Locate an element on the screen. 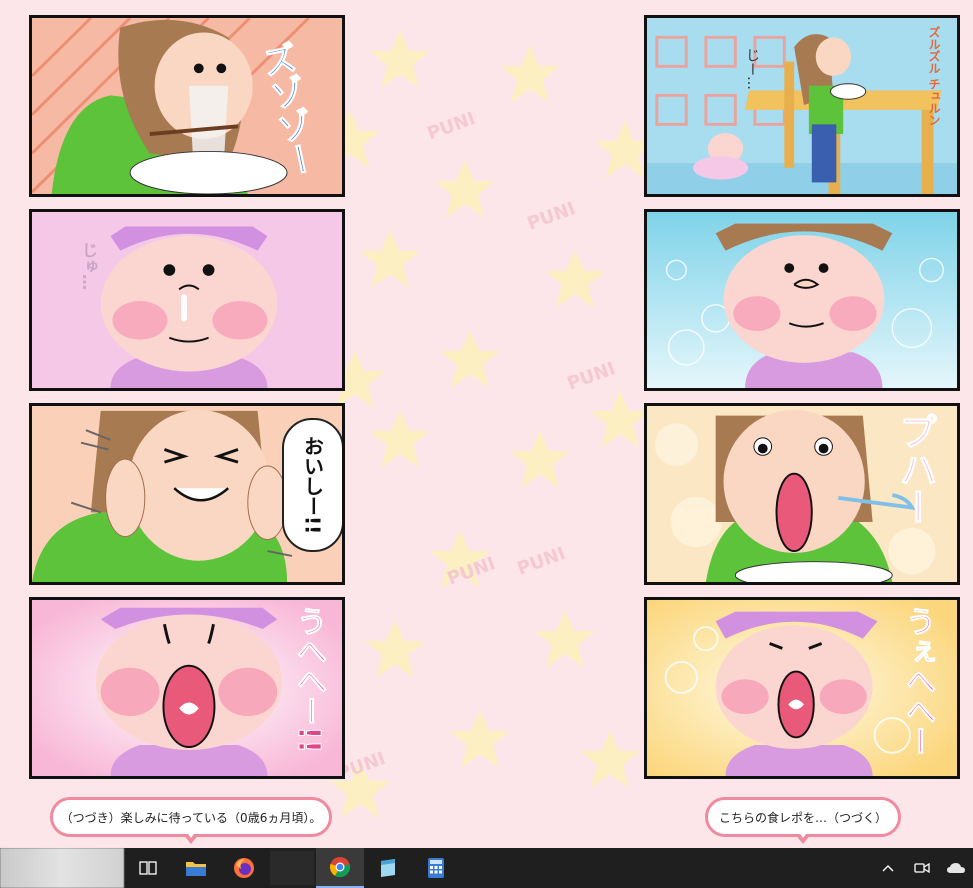  firefox-icon is located at coordinates (244, 868).